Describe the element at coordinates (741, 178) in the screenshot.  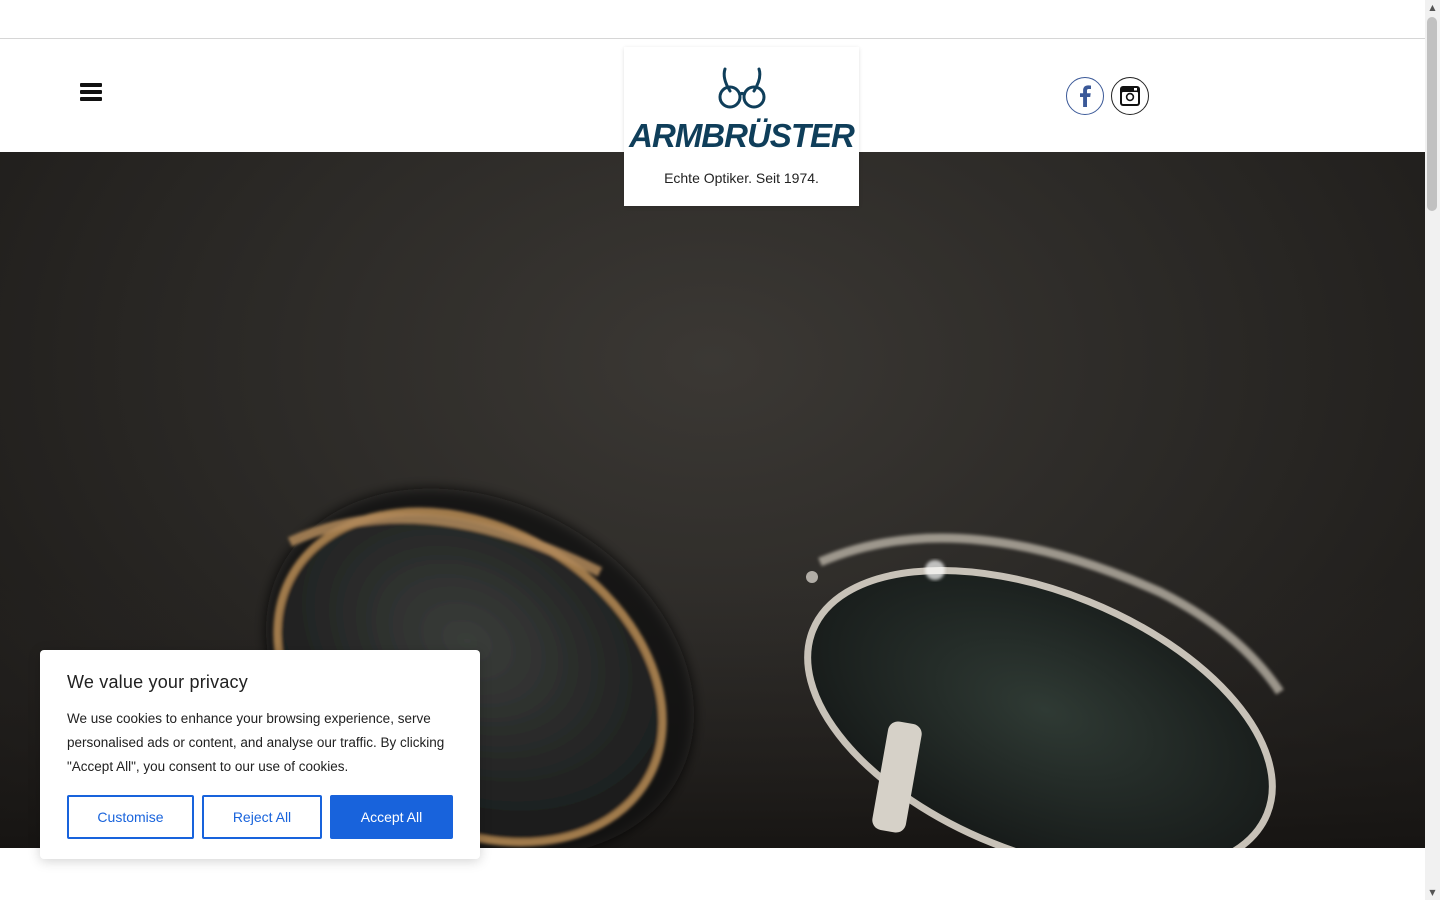
I see `brand-tagline: Echte Optiker. Seit 1974.` at that location.